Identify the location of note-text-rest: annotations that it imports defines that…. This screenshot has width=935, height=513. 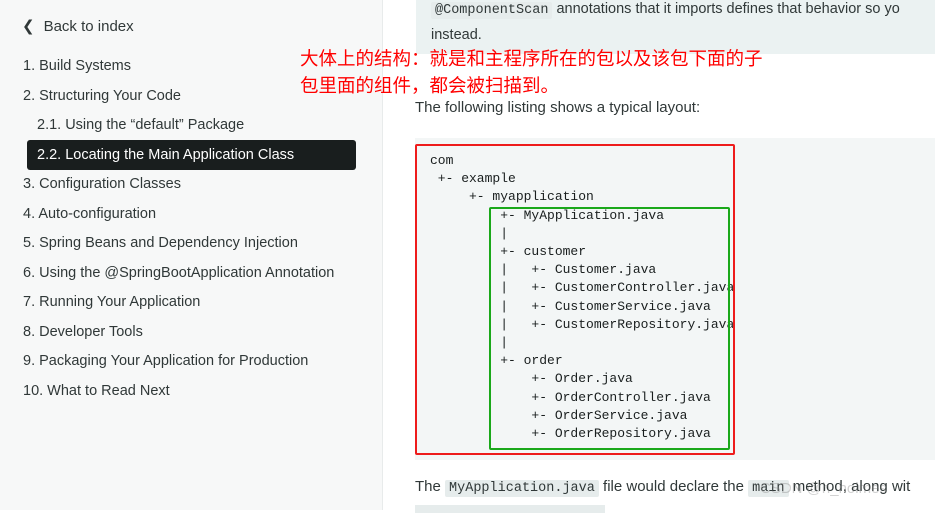
(726, 9).